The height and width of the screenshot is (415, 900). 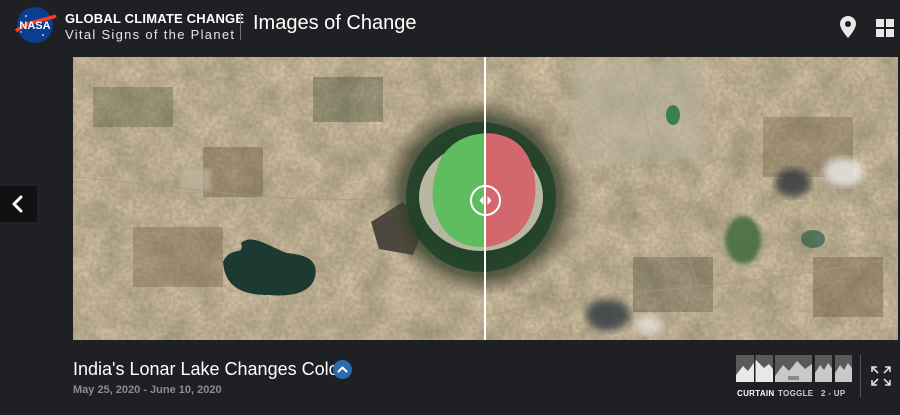 I want to click on toggle-mode-icon, so click(x=793, y=368).